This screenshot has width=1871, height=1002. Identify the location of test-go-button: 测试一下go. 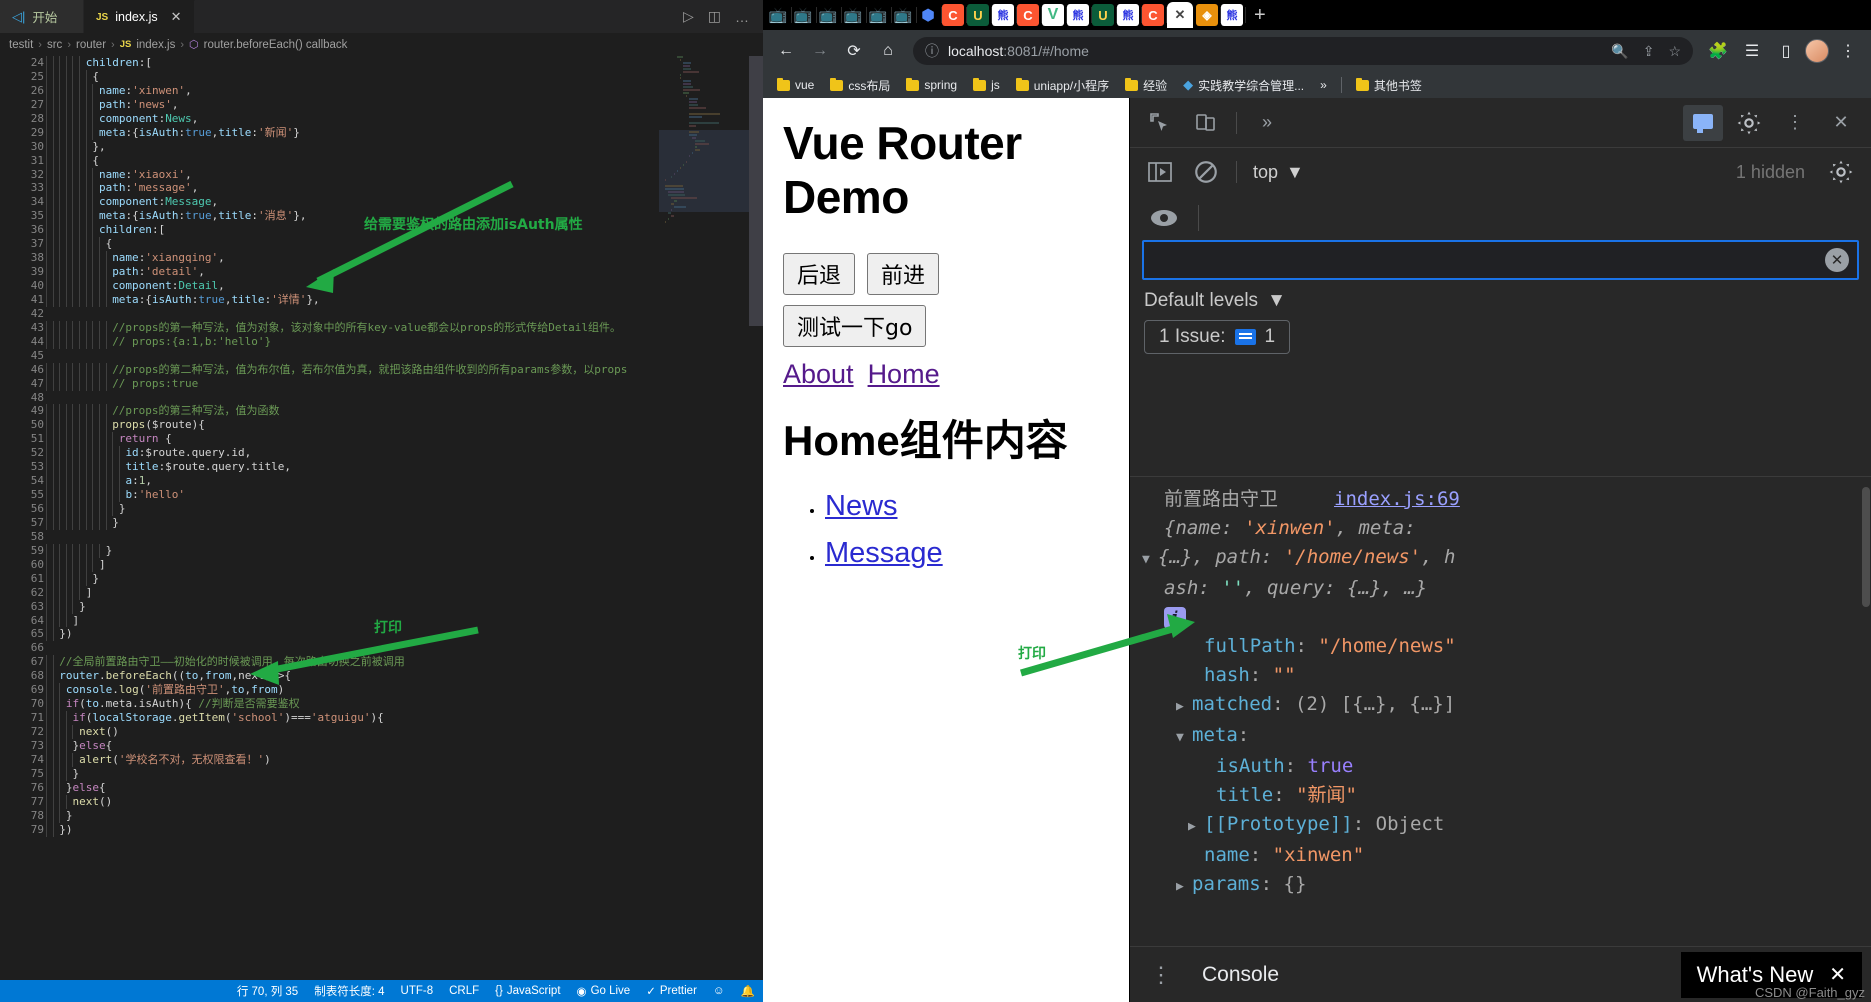
(855, 325).